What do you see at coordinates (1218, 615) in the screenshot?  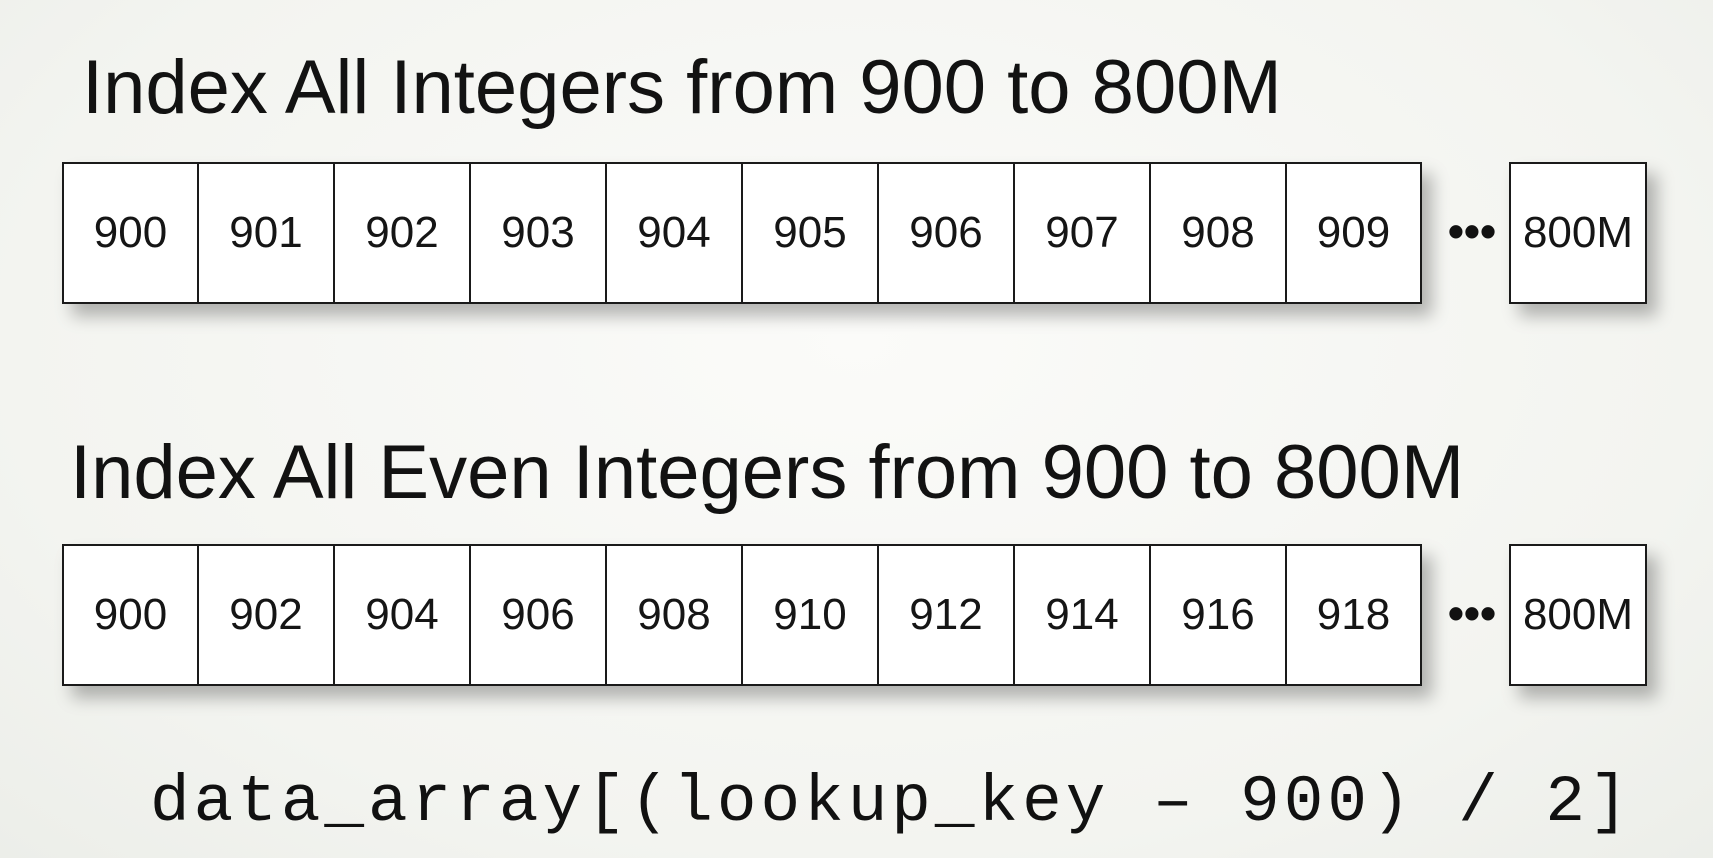 I see `array-cell: 916` at bounding box center [1218, 615].